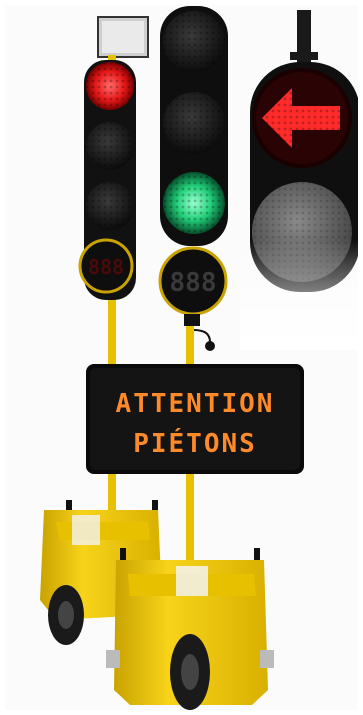 Image resolution: width=363 pixels, height=715 pixels. Describe the element at coordinates (190, 629) in the screenshot. I see `right-trailer` at that location.